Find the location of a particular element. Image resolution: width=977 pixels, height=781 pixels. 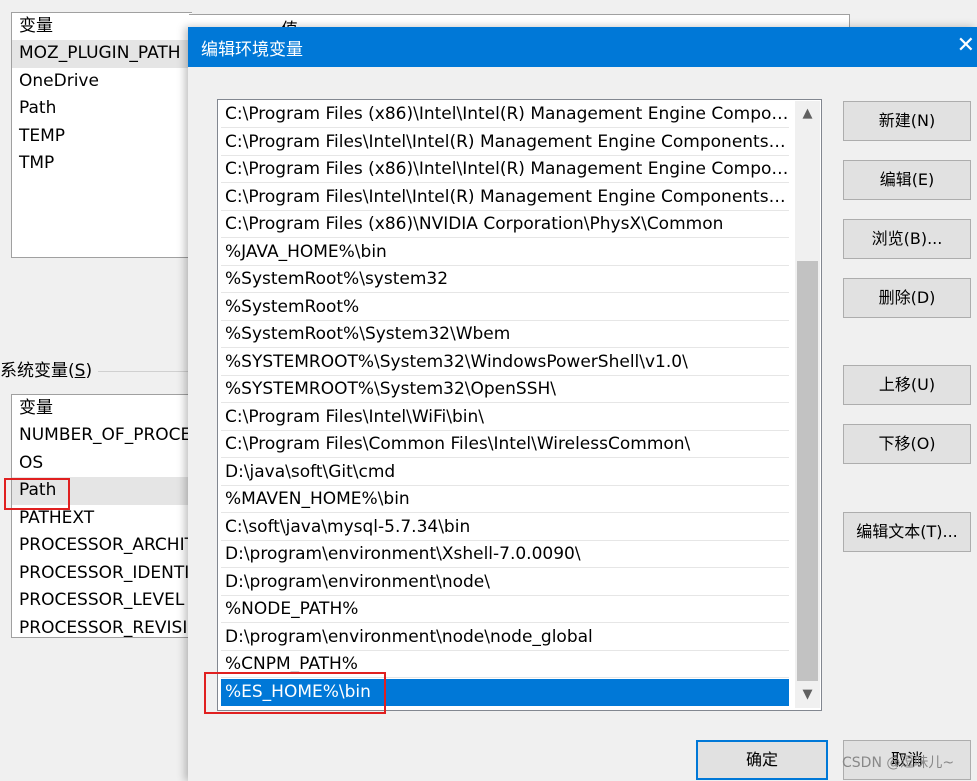

path-item: %SYSTEMROOT%\System32\OpenSSH\ is located at coordinates (505, 389).